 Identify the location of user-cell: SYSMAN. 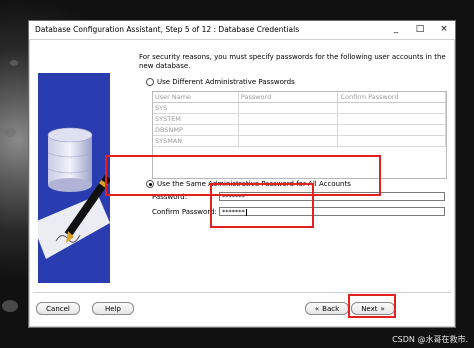
(196, 141).